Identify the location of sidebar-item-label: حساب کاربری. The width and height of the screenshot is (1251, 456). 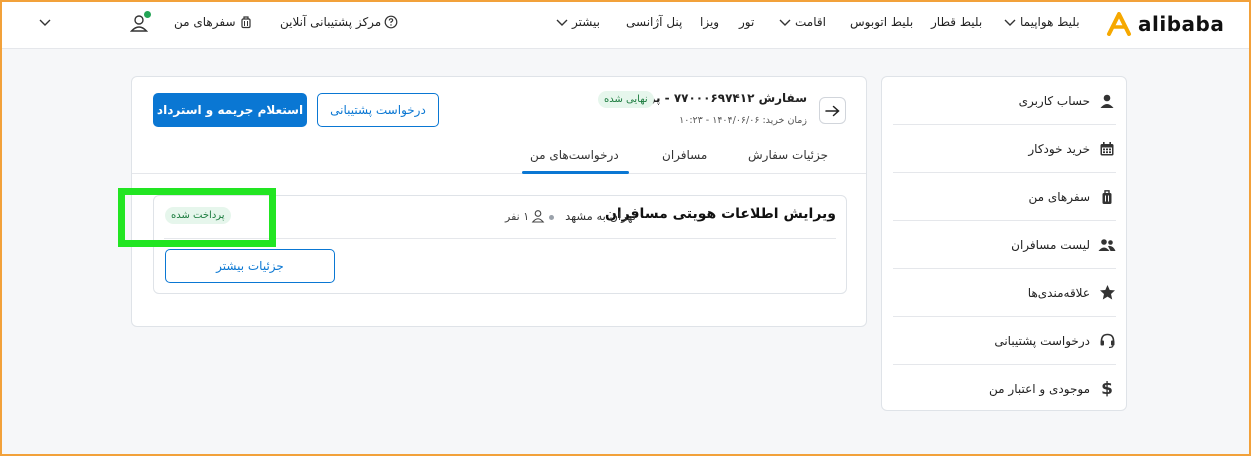
(1054, 100).